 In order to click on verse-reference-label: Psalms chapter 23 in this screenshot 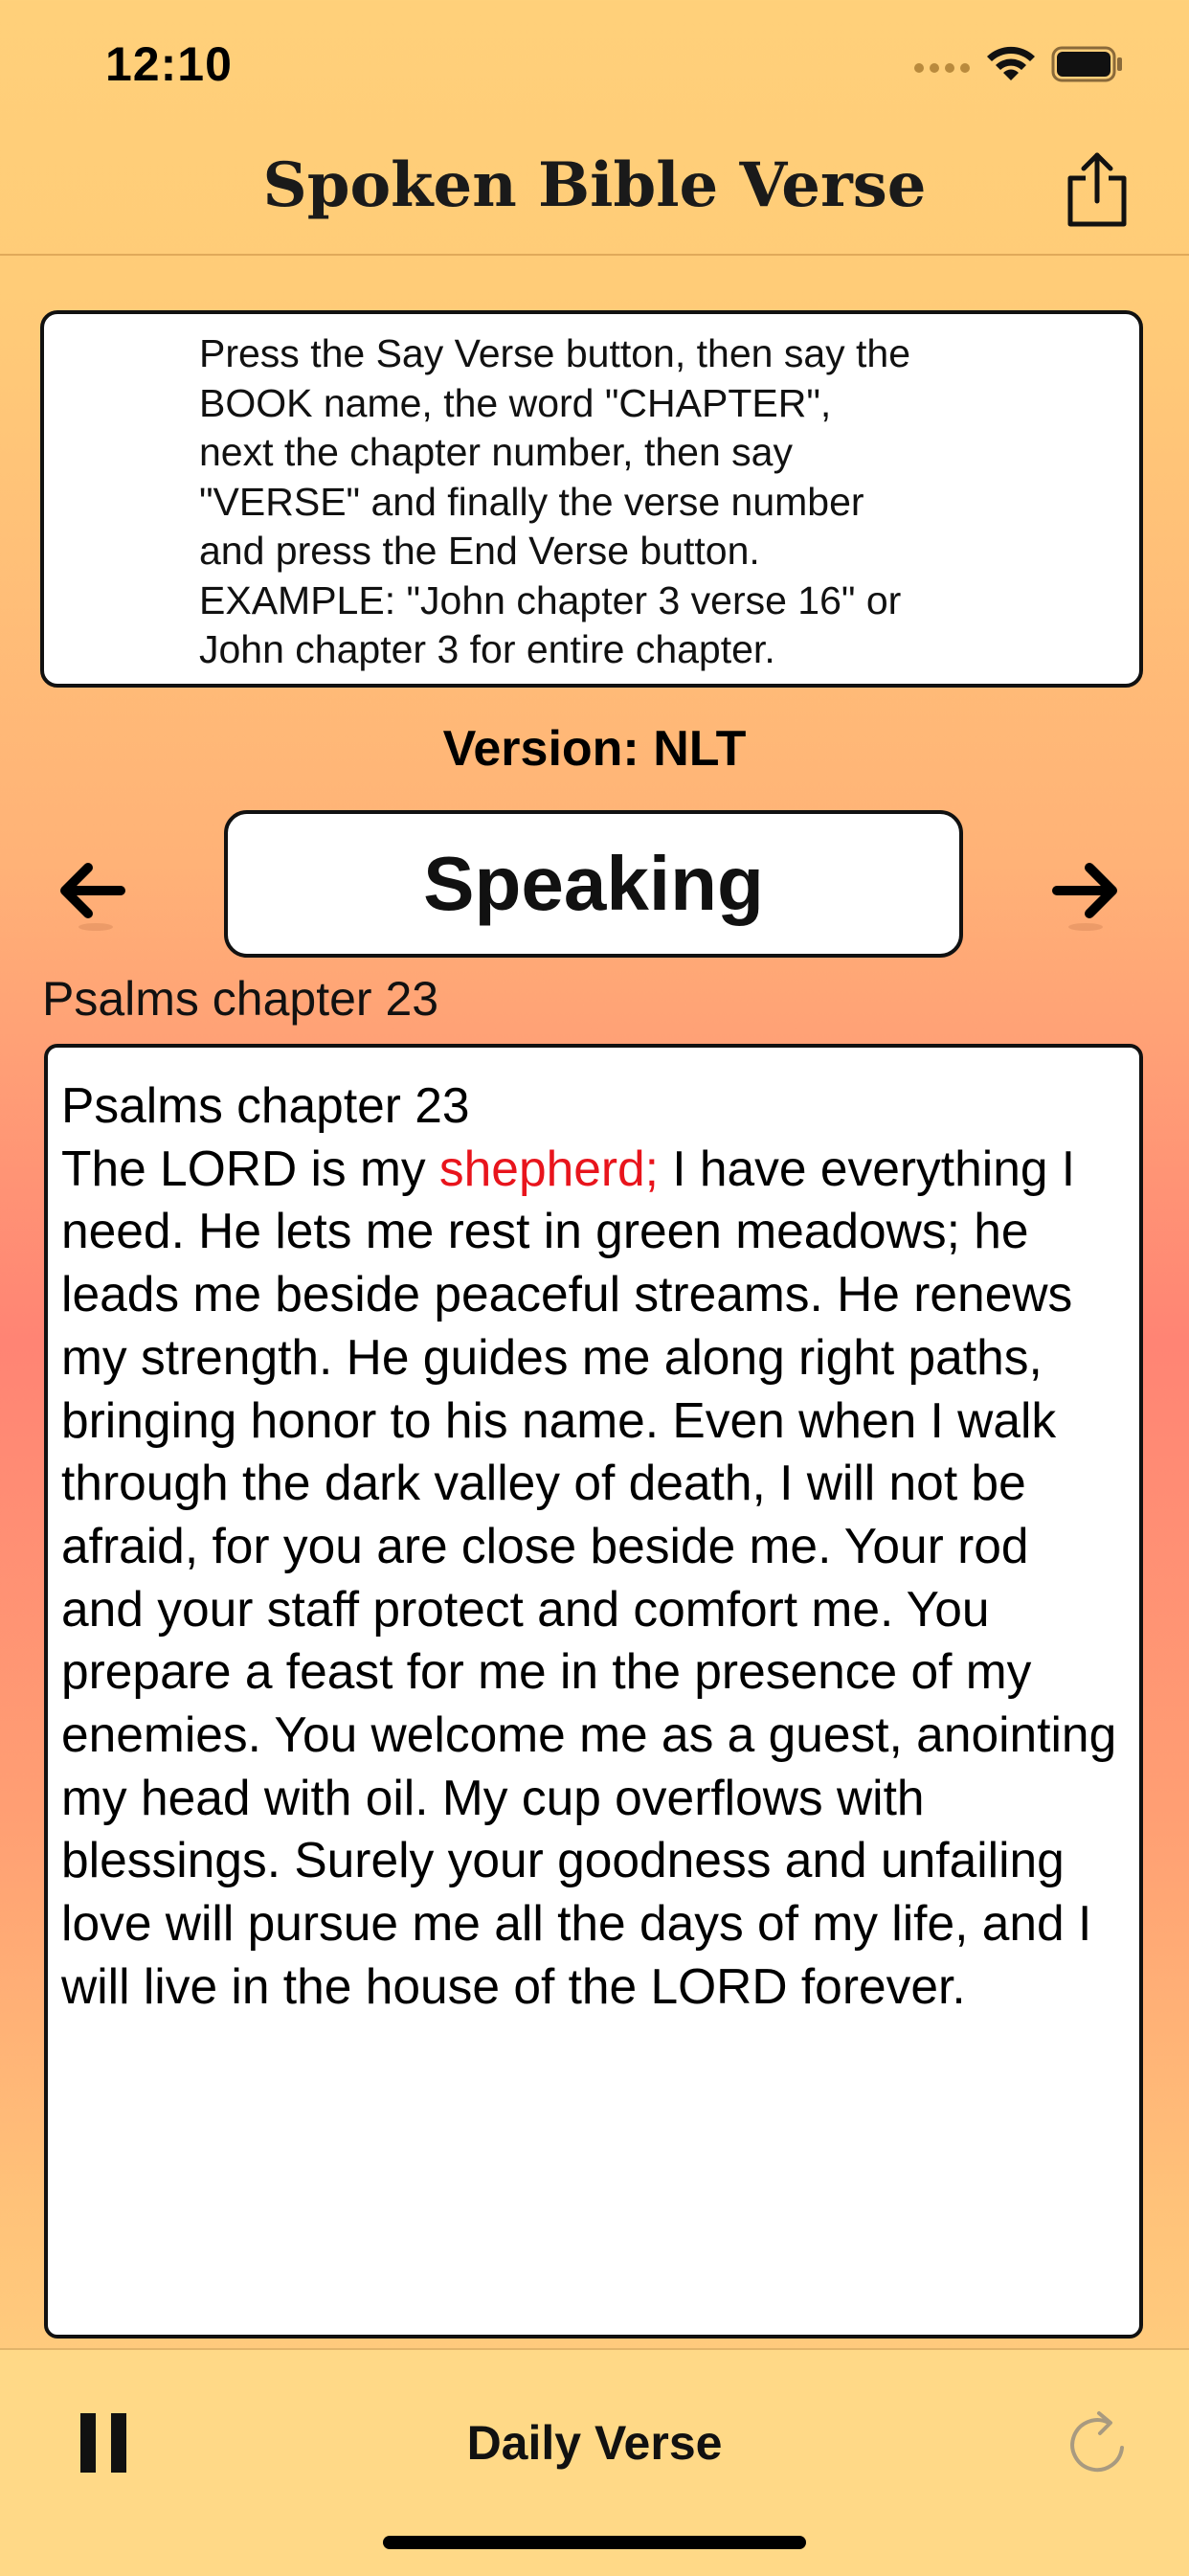, I will do `click(240, 999)`.